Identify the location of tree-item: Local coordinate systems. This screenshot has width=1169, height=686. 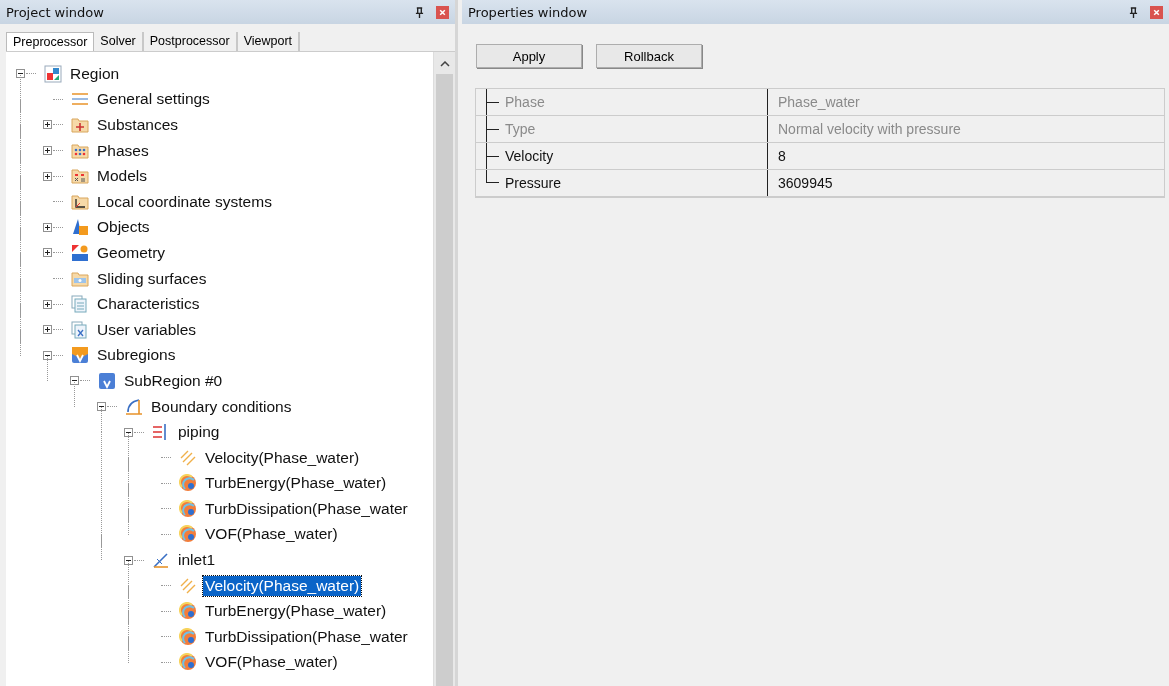
(184, 201).